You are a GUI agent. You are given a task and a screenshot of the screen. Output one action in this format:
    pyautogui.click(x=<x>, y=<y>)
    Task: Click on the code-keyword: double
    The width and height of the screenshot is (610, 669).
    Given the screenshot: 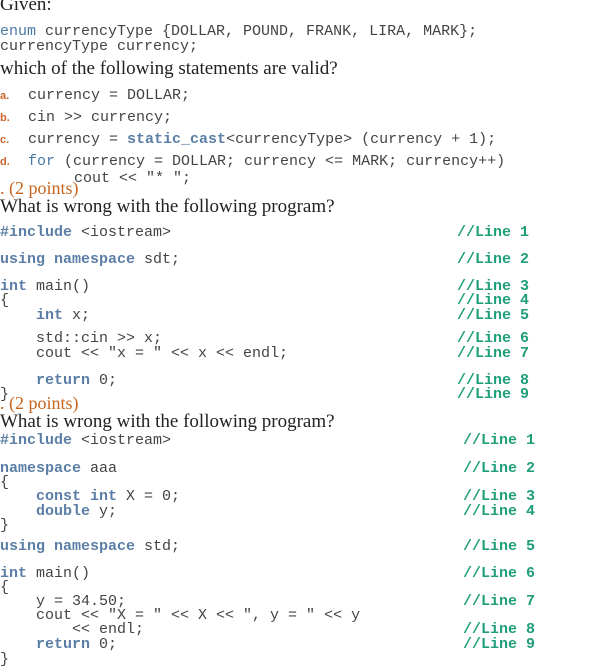 What is the action you would take?
    pyautogui.click(x=63, y=511)
    